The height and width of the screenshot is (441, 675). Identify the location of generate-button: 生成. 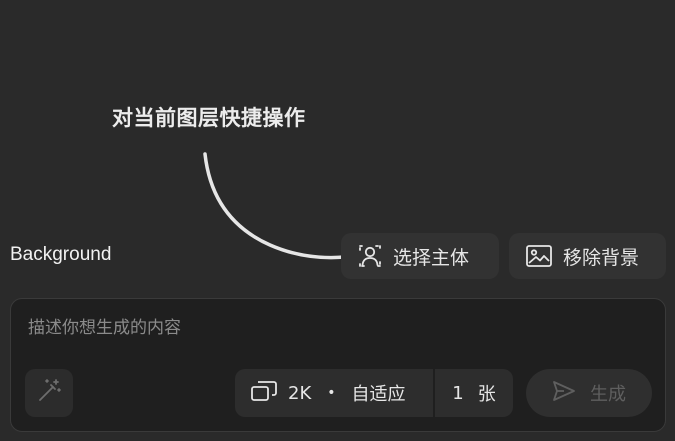
(589, 393).